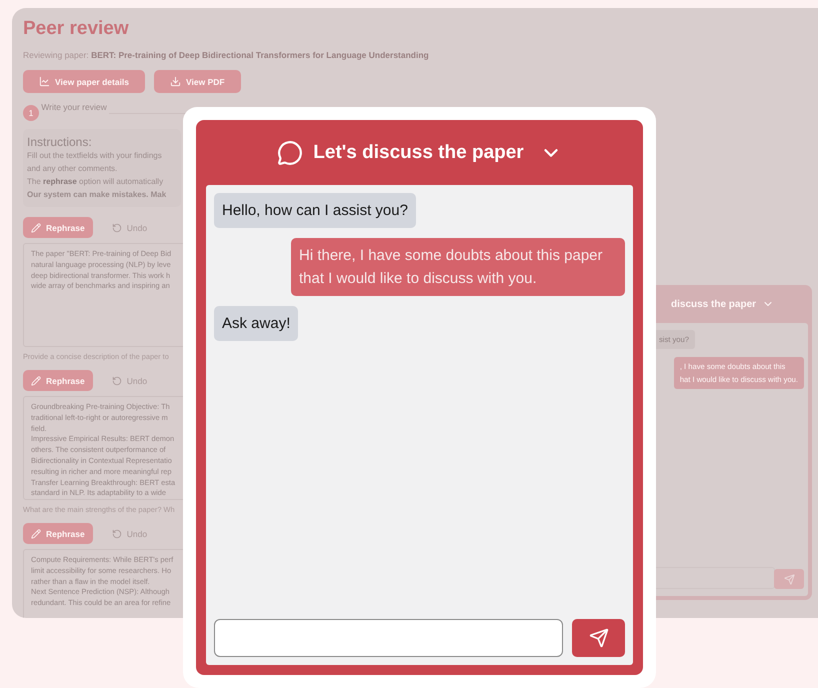 Image resolution: width=818 pixels, height=688 pixels. What do you see at coordinates (74, 107) in the screenshot?
I see `step-label: Write your review` at bounding box center [74, 107].